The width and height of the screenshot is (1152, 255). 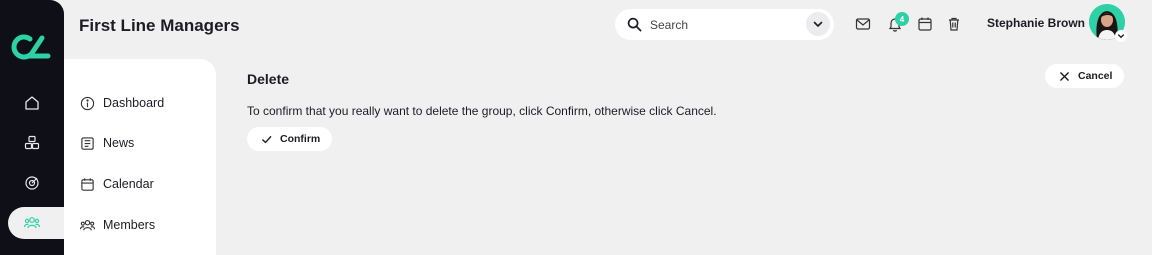 What do you see at coordinates (140, 157) in the screenshot?
I see `group-subnav: Dashboard News Calendar Members` at bounding box center [140, 157].